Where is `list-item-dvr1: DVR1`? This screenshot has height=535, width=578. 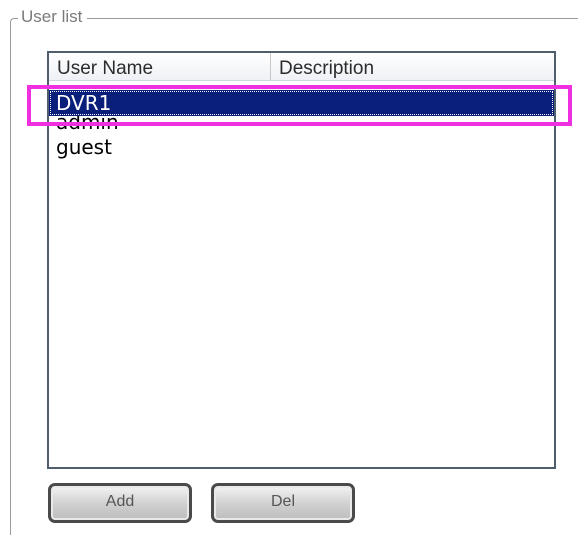 list-item-dvr1: DVR1 is located at coordinates (301, 103).